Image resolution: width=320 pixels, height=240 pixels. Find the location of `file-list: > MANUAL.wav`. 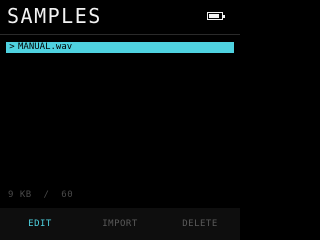

file-list: > MANUAL.wav is located at coordinates (120, 47).